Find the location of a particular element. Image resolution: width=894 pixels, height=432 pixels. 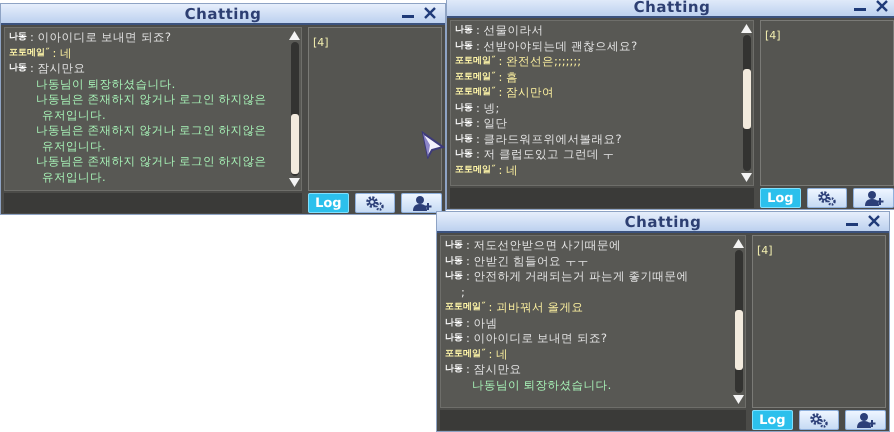

message-text: : 저 클럽도있고 그런데 ㅜ is located at coordinates (545, 154).